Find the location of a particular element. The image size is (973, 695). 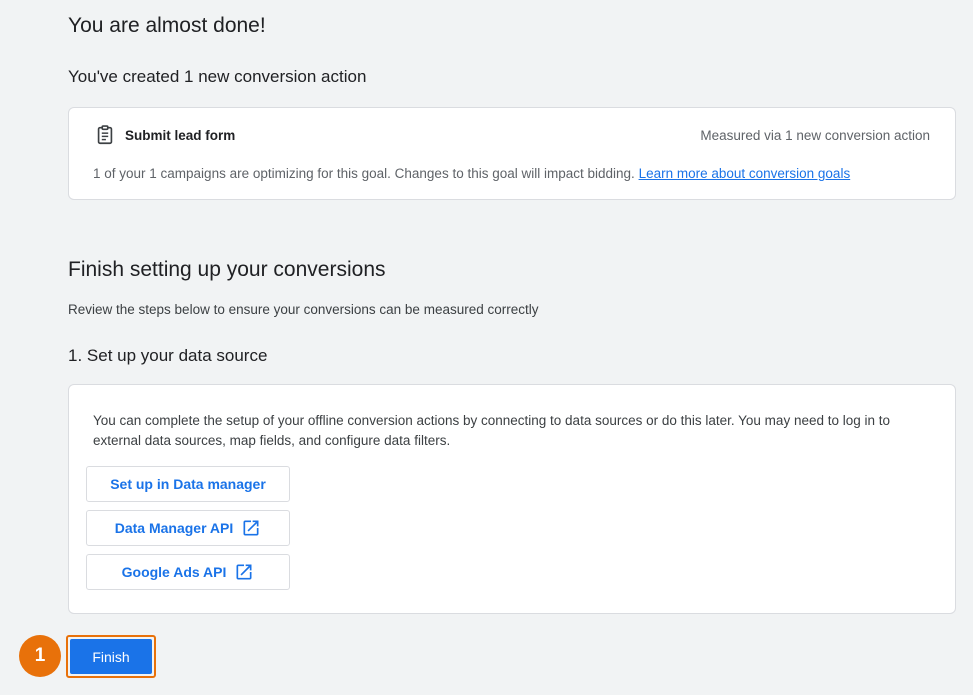

google-ads-api-button: Google Ads API is located at coordinates (188, 572).